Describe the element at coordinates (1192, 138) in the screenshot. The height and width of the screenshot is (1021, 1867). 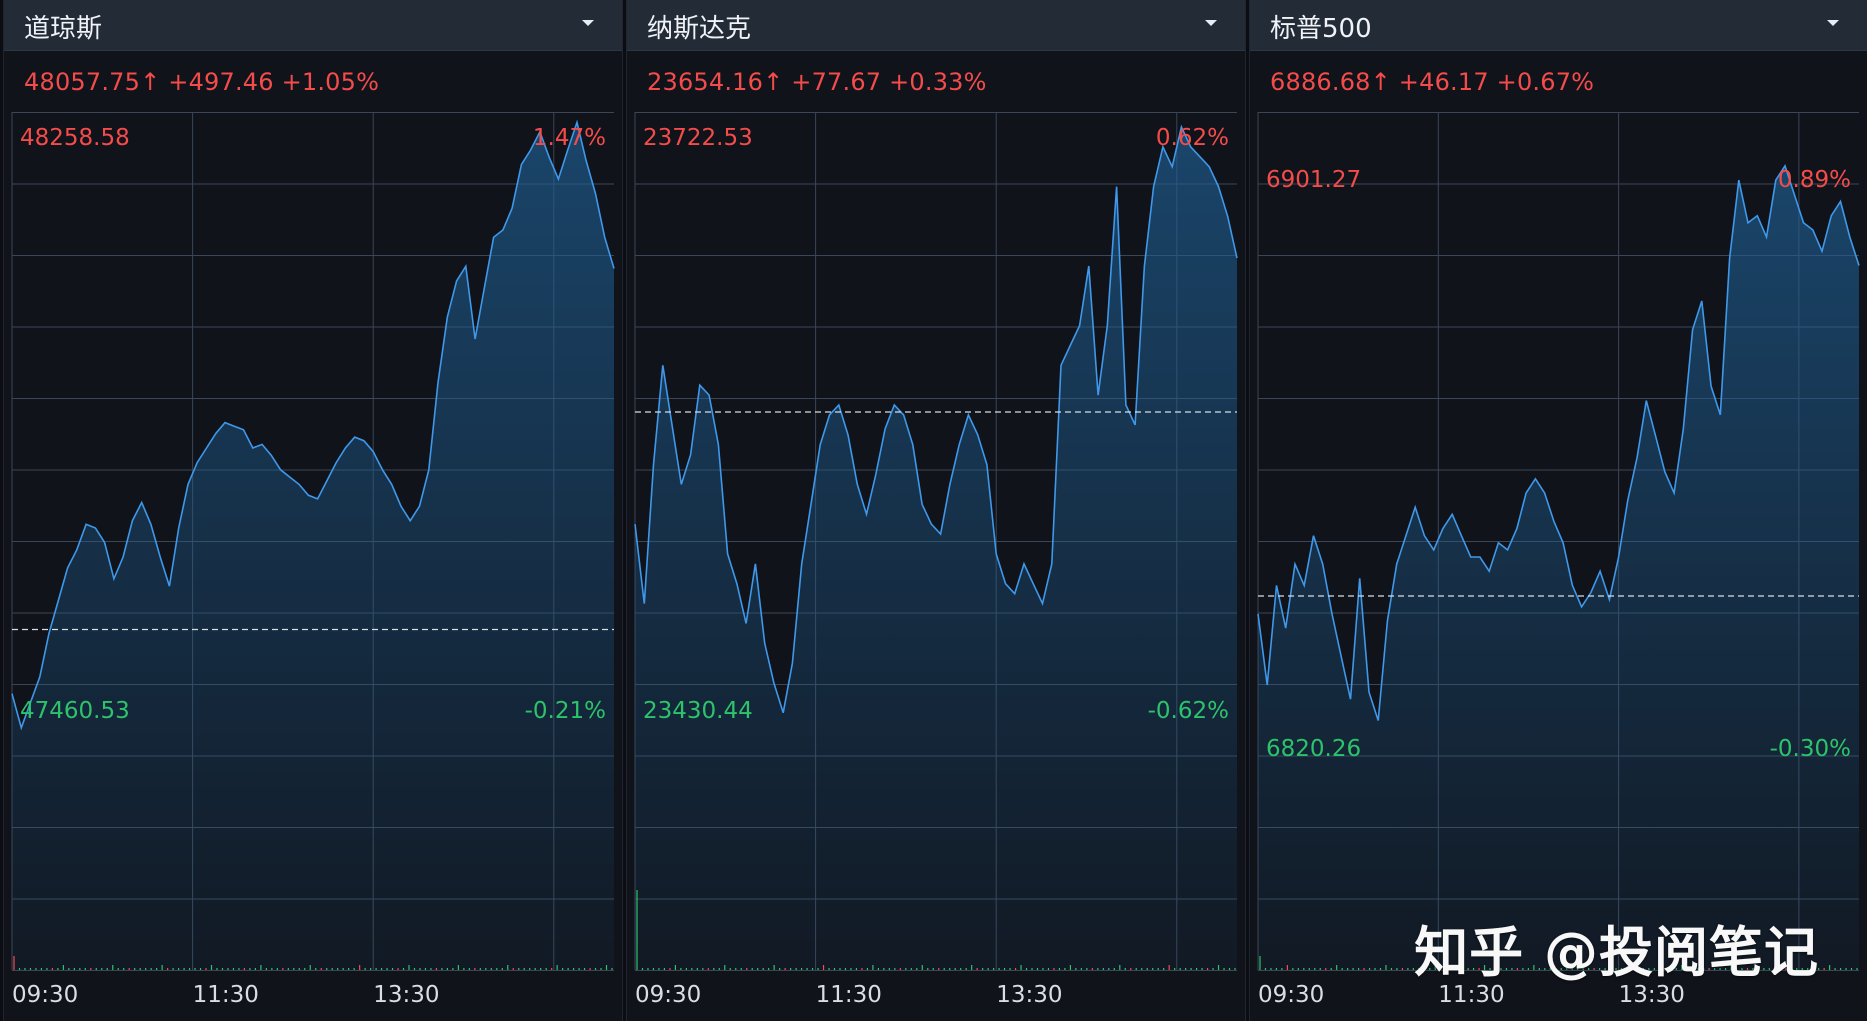
I see `high-percent-label: 0.62%` at that location.